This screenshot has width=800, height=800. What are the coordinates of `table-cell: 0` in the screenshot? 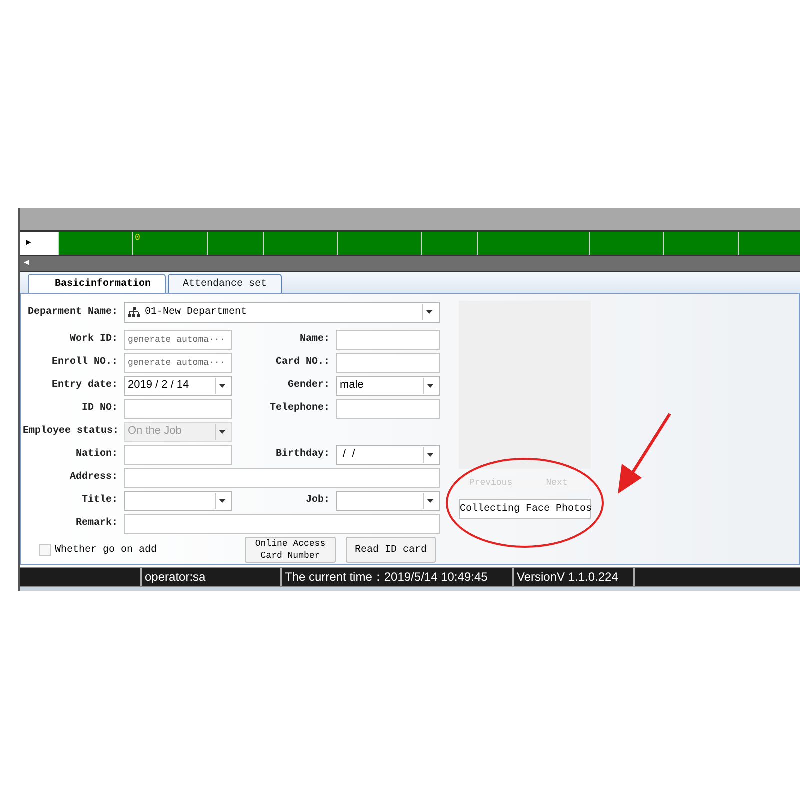 It's located at (169, 243).